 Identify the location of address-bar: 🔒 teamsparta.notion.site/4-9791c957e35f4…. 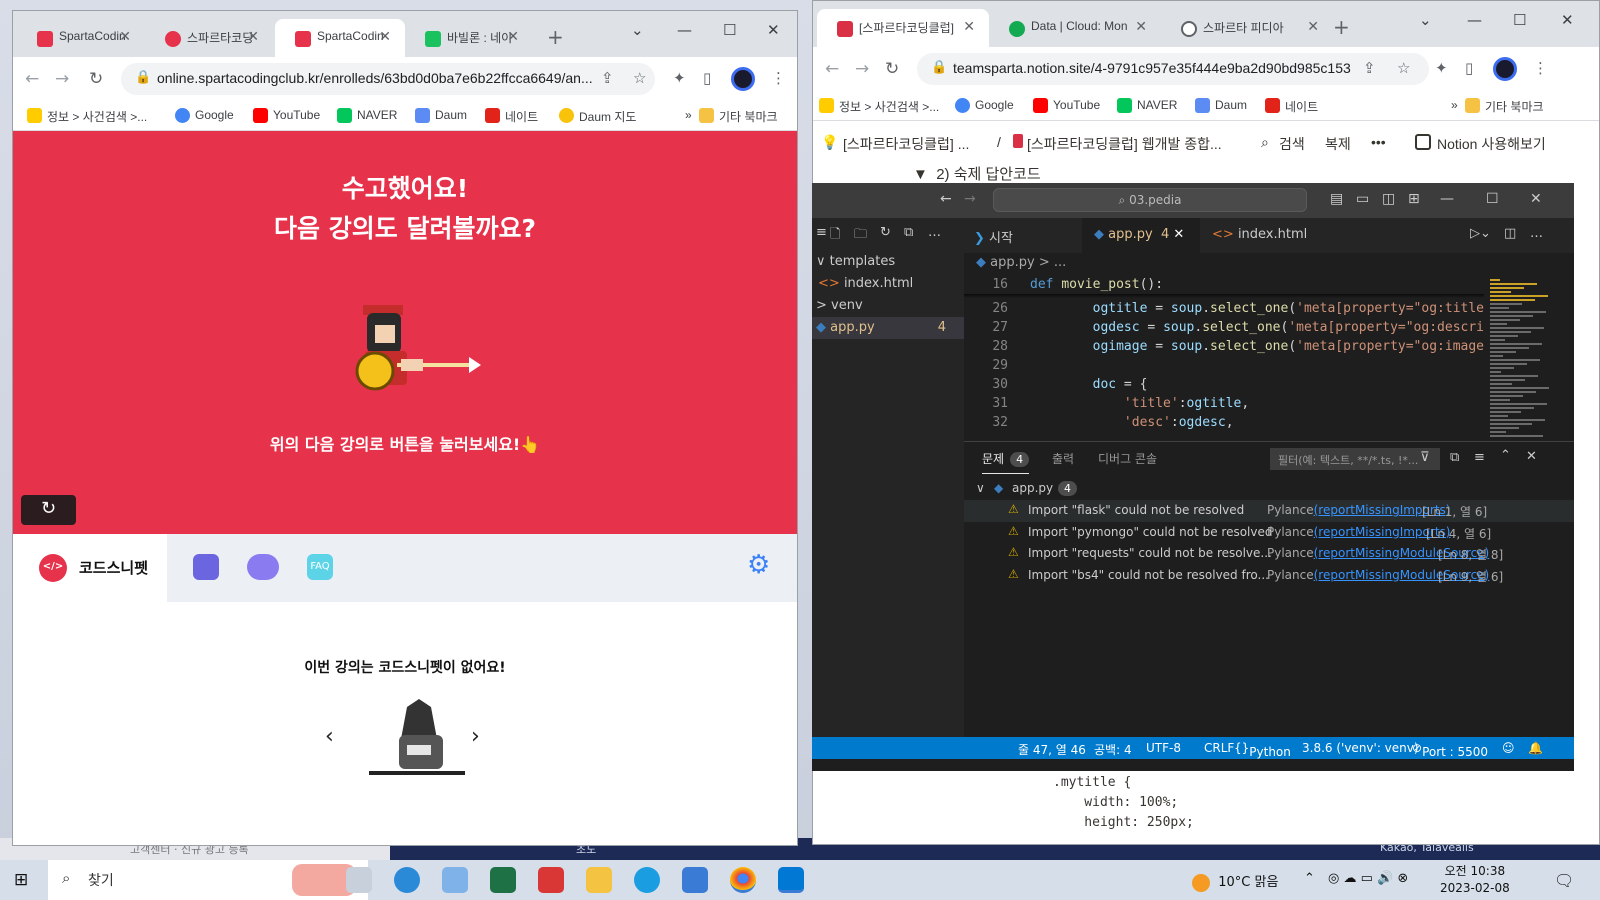
(1173, 69).